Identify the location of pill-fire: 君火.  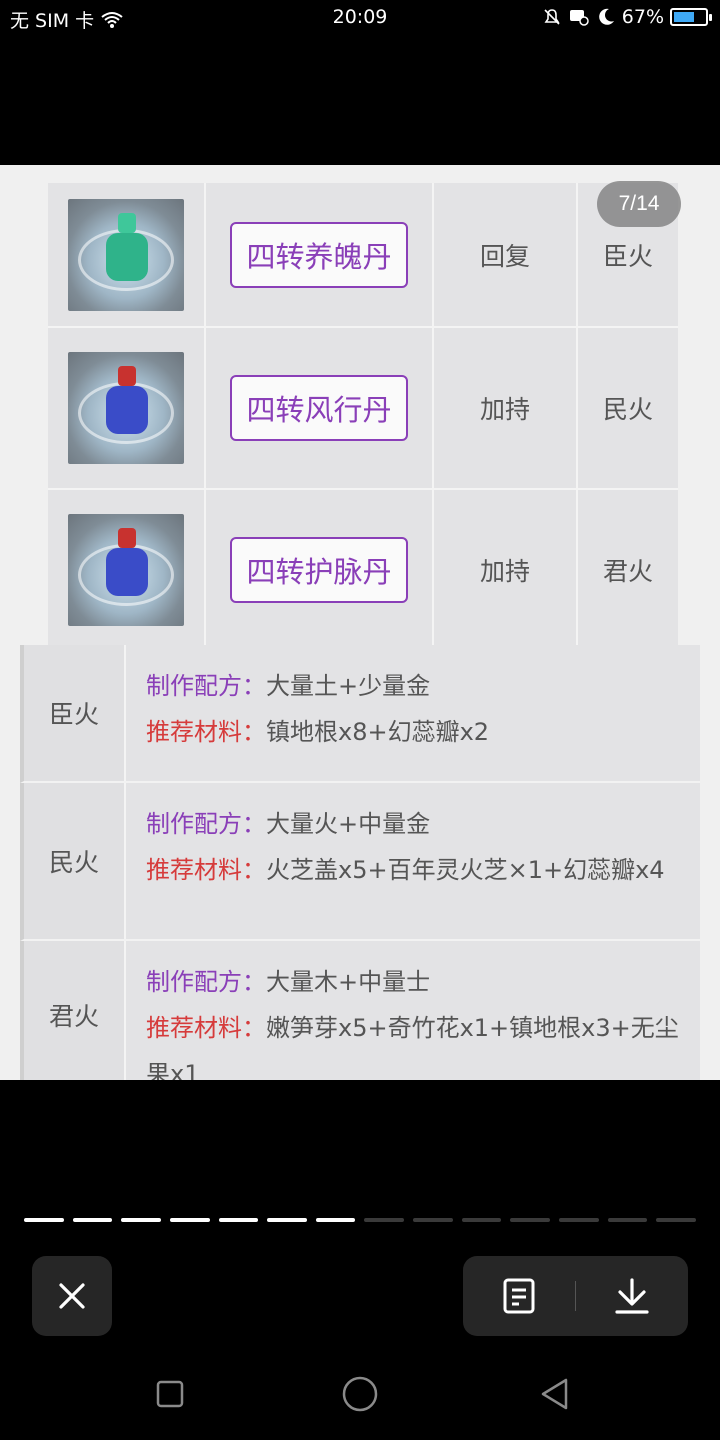
(628, 570).